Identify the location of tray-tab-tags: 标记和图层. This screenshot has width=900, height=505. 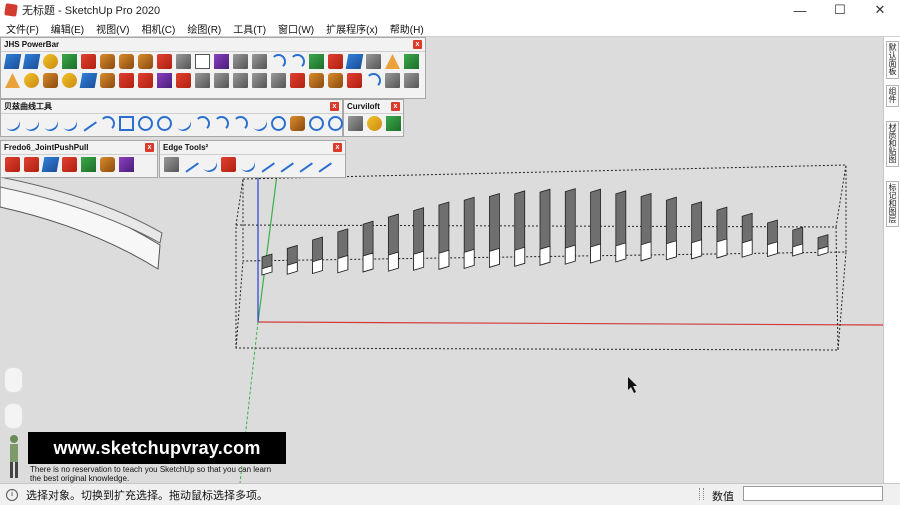
(892, 204).